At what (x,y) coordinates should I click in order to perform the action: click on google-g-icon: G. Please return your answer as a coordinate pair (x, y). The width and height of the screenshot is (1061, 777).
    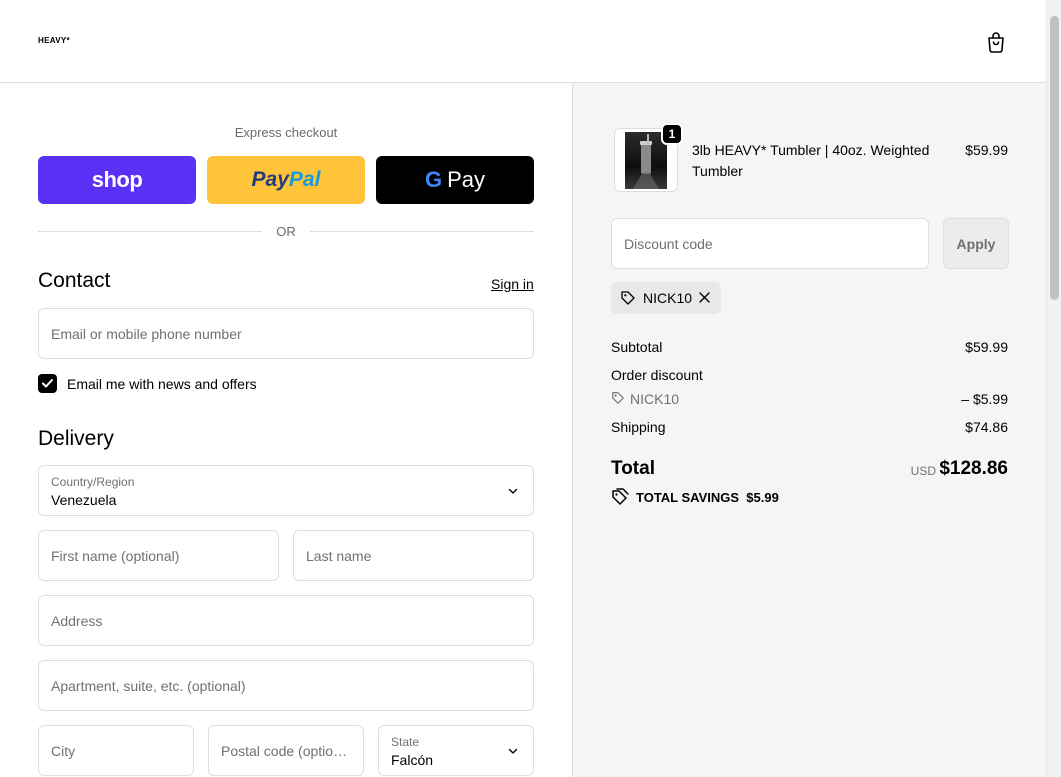
    Looking at the image, I should click on (433, 179).